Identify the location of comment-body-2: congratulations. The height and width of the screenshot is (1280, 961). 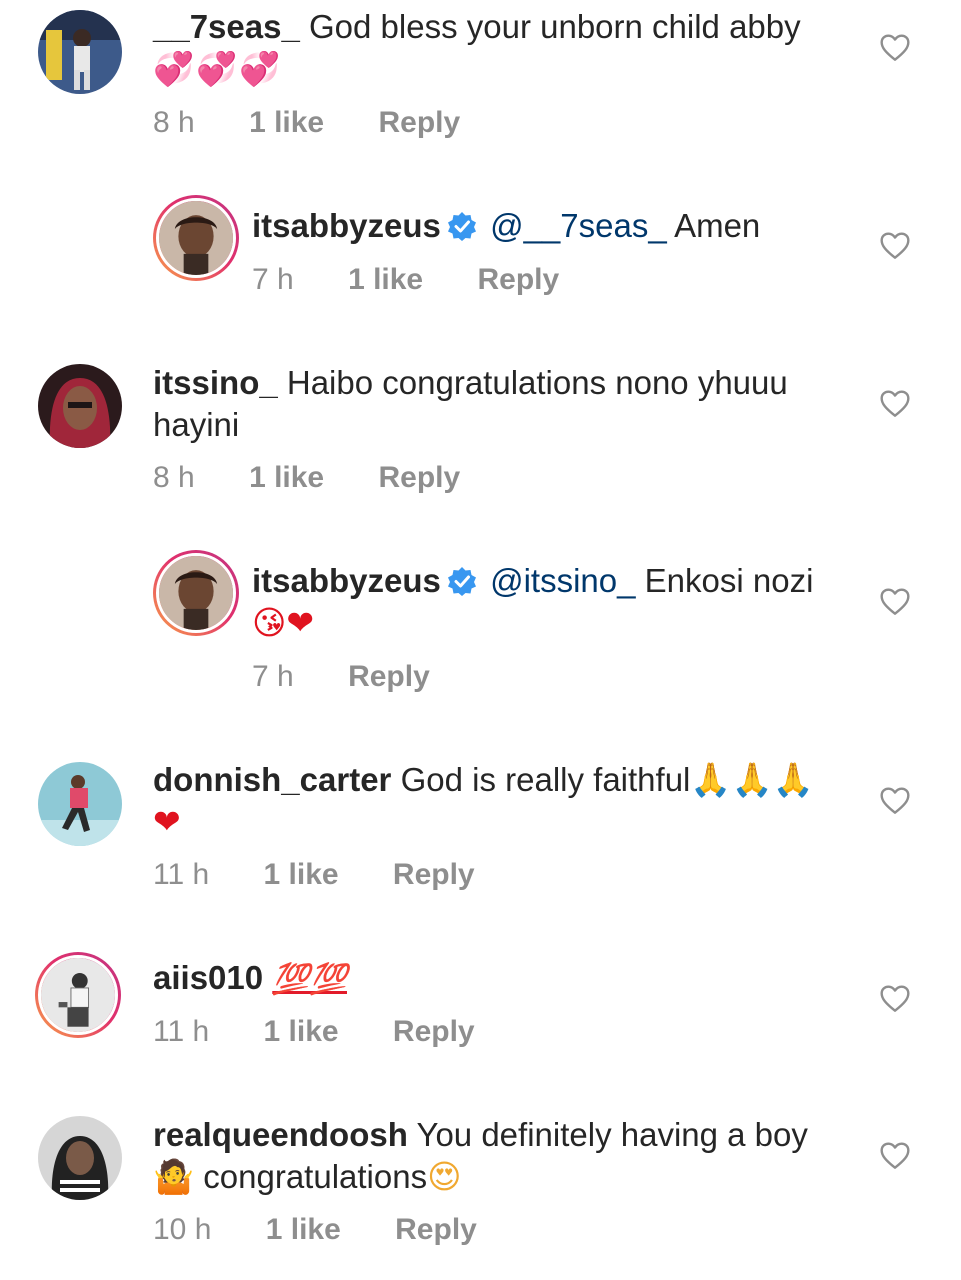
(315, 1176).